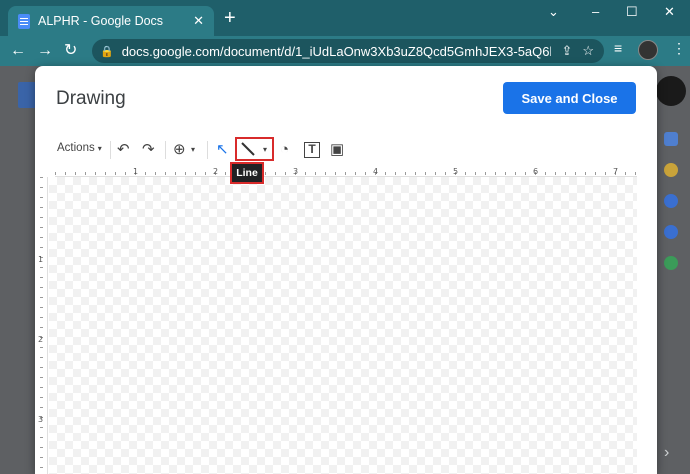 Image resolution: width=690 pixels, height=474 pixels. What do you see at coordinates (248, 149) in the screenshot?
I see `line-icon` at bounding box center [248, 149].